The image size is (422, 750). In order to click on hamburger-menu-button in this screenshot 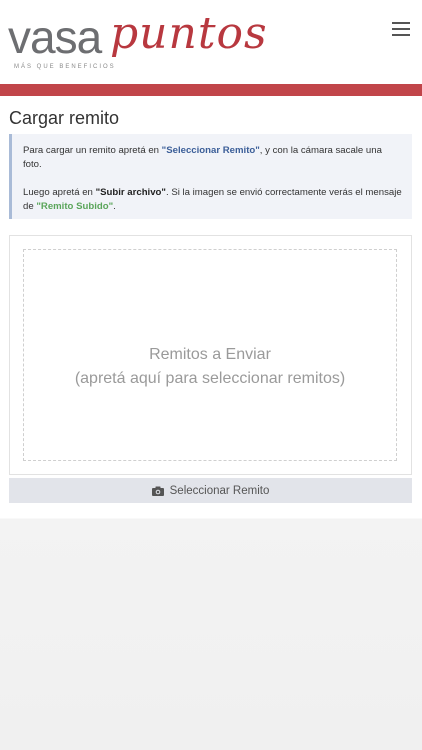, I will do `click(402, 29)`.